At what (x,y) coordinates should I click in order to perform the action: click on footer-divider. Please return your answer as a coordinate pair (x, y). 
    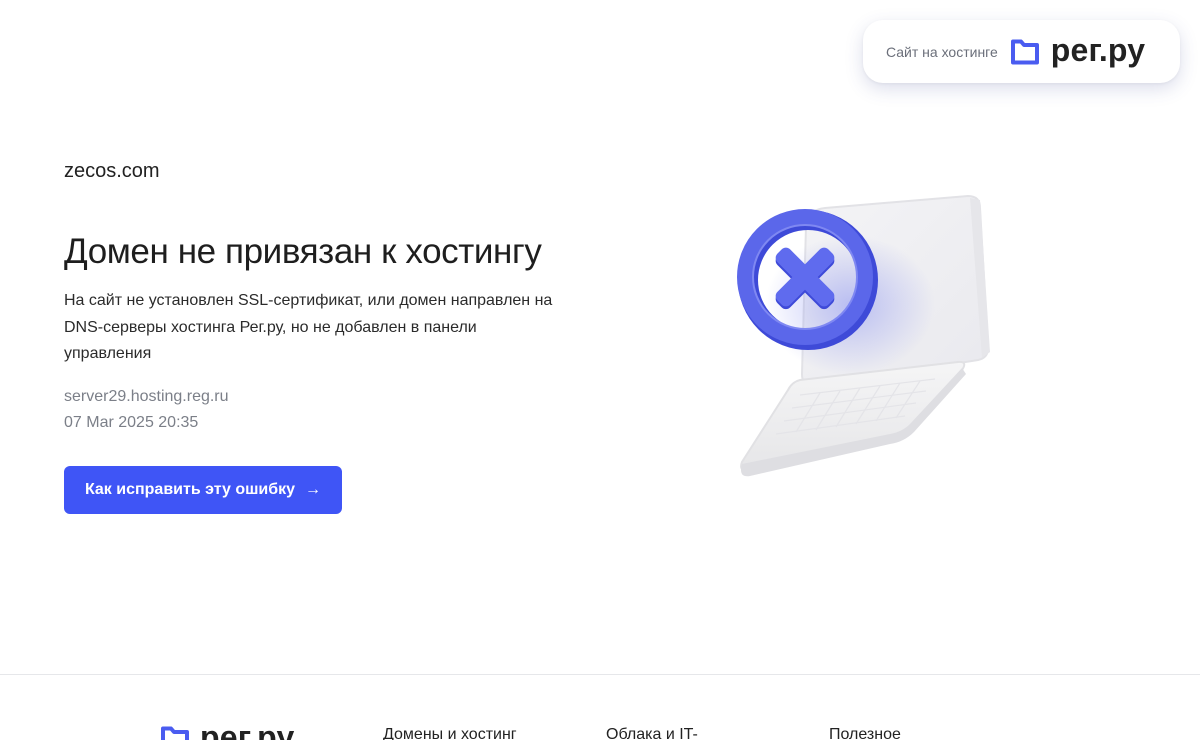
    Looking at the image, I should click on (600, 674).